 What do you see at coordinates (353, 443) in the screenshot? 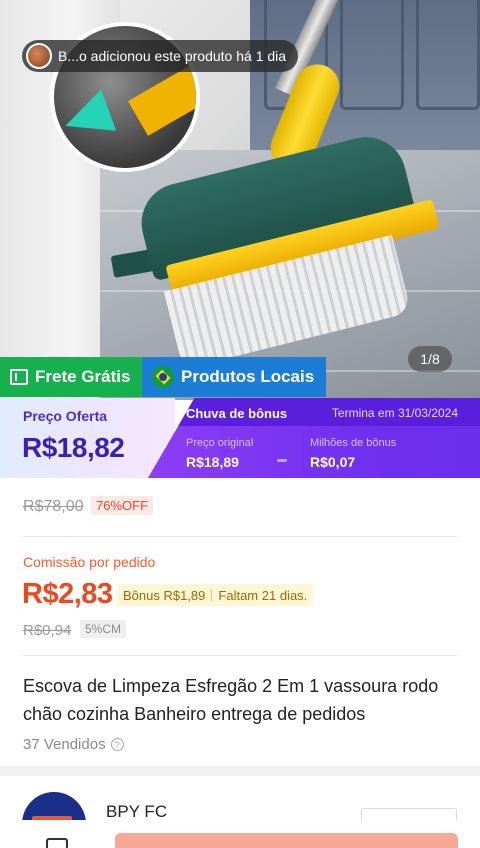
I see `bonus-millions-label: Milhões de bônus` at bounding box center [353, 443].